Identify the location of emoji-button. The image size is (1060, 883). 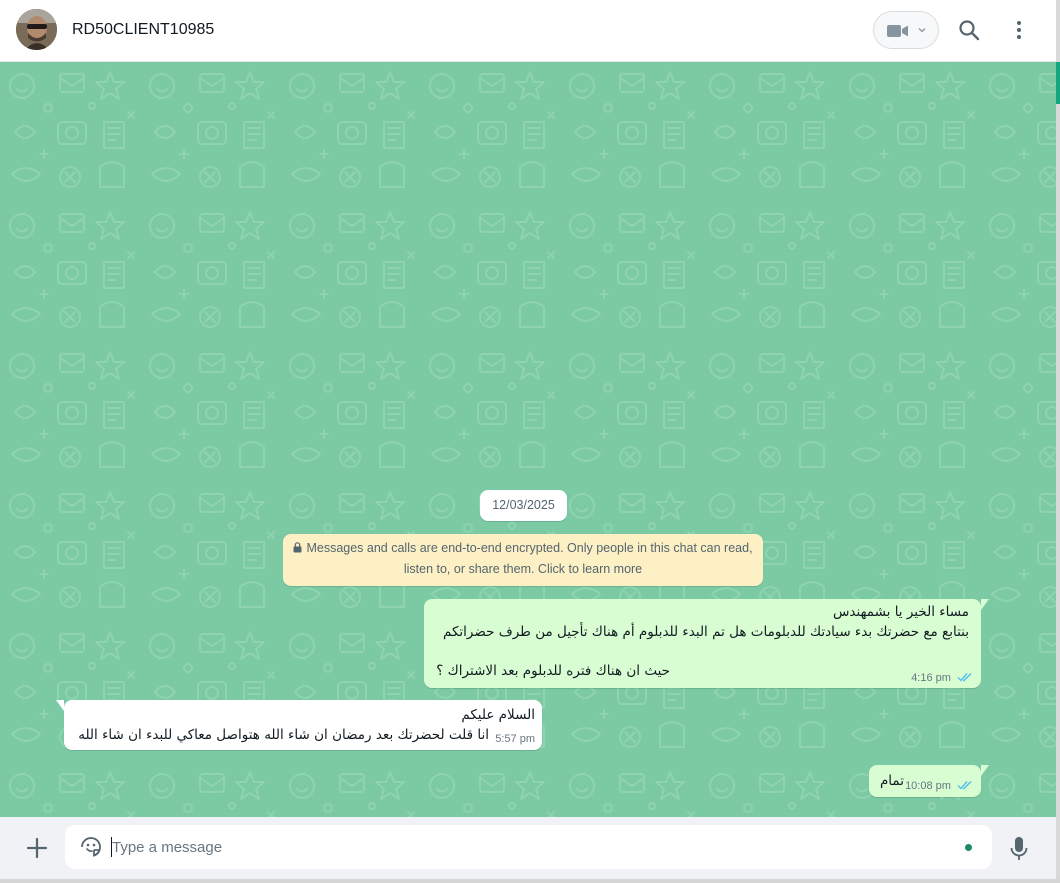
(91, 847).